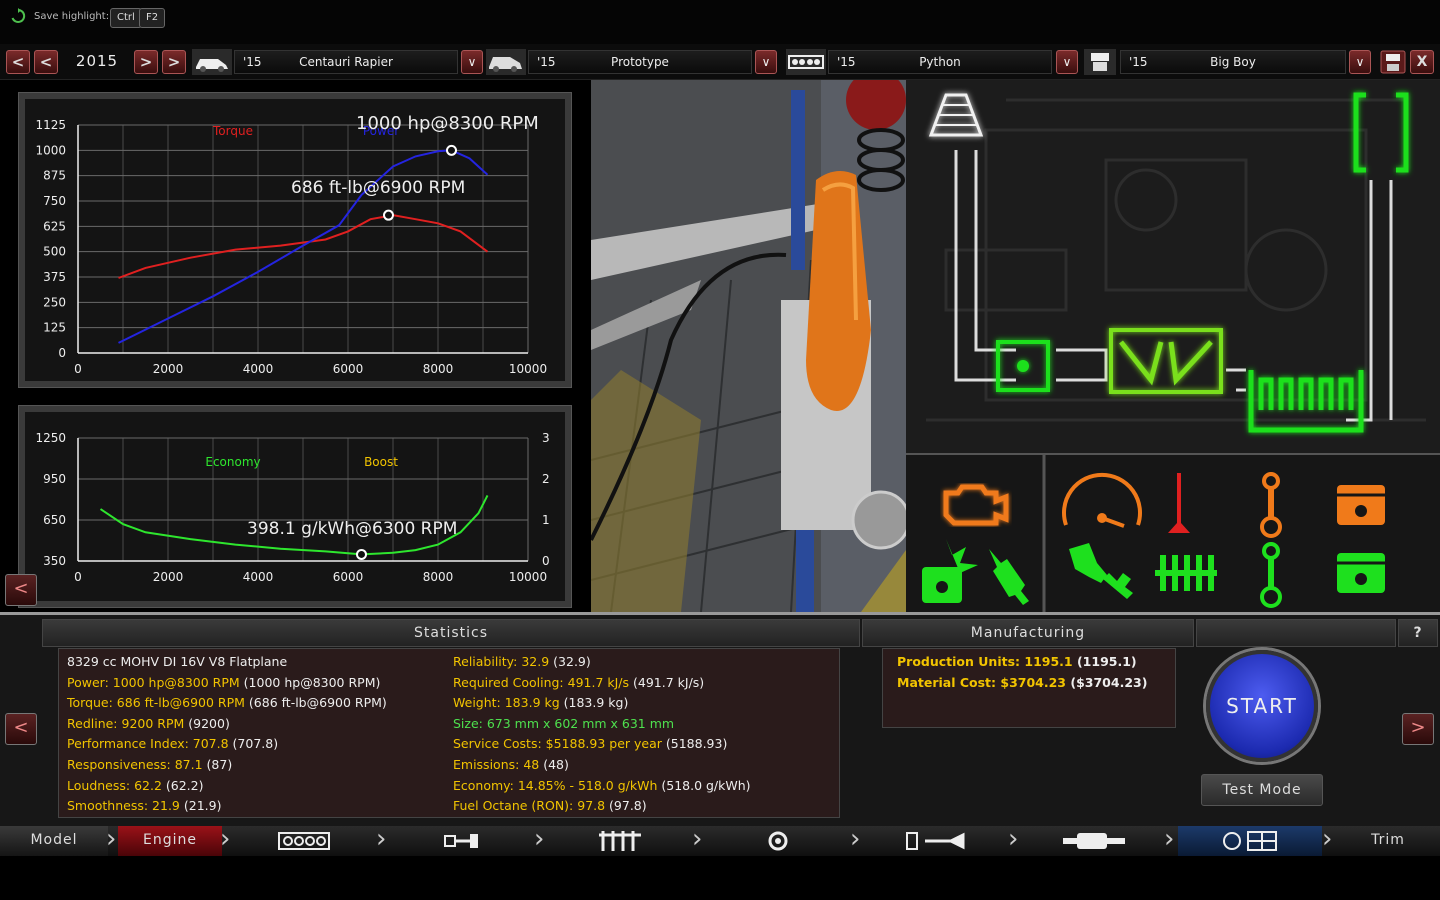 The image size is (1440, 900). Describe the element at coordinates (54, 328) in the screenshot. I see `y-tick-label: 125` at that location.